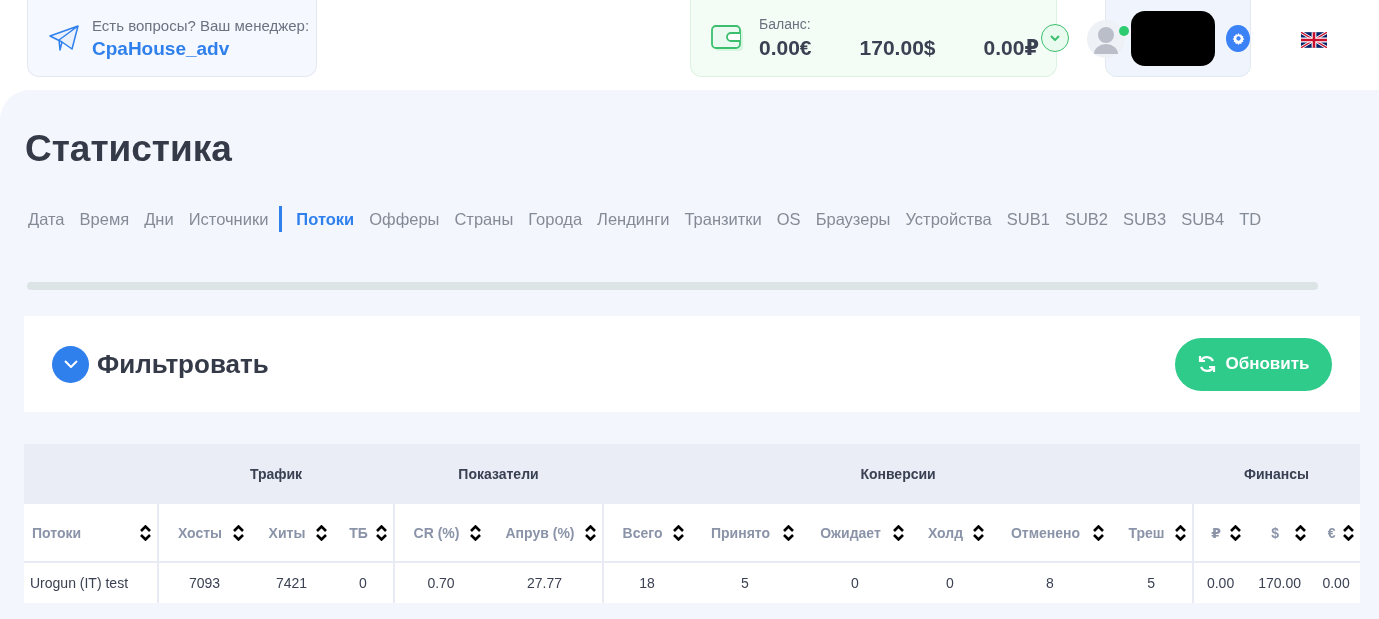 The image size is (1379, 619). What do you see at coordinates (1253, 364) in the screenshot?
I see `refresh-button: Обновить` at bounding box center [1253, 364].